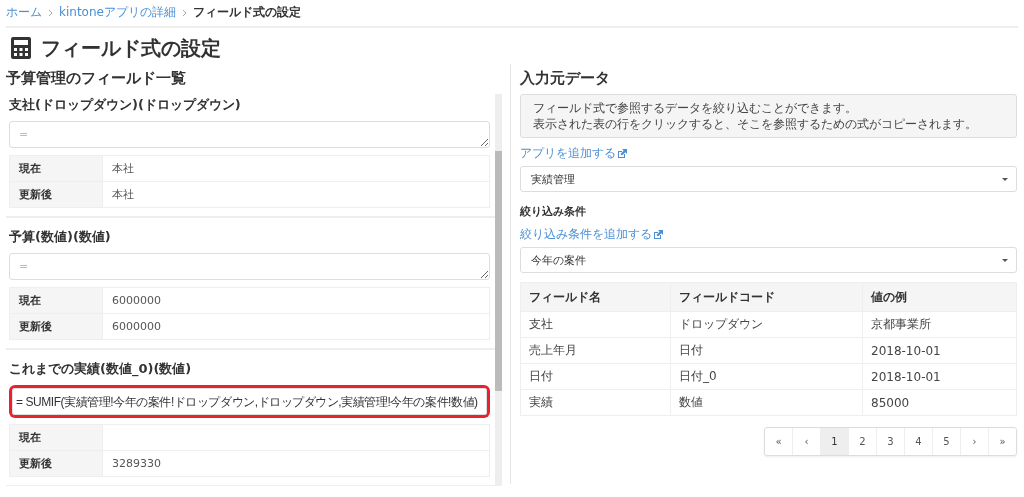  Describe the element at coordinates (592, 234) in the screenshot. I see `add-link: 絞り込み条件を追加する` at that location.